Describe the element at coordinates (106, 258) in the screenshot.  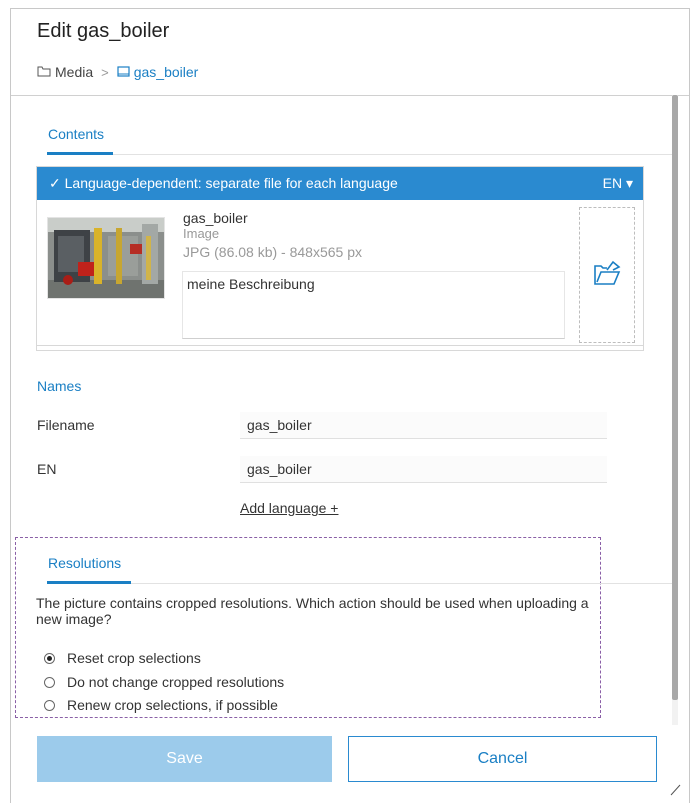
I see `image-thumbnail` at that location.